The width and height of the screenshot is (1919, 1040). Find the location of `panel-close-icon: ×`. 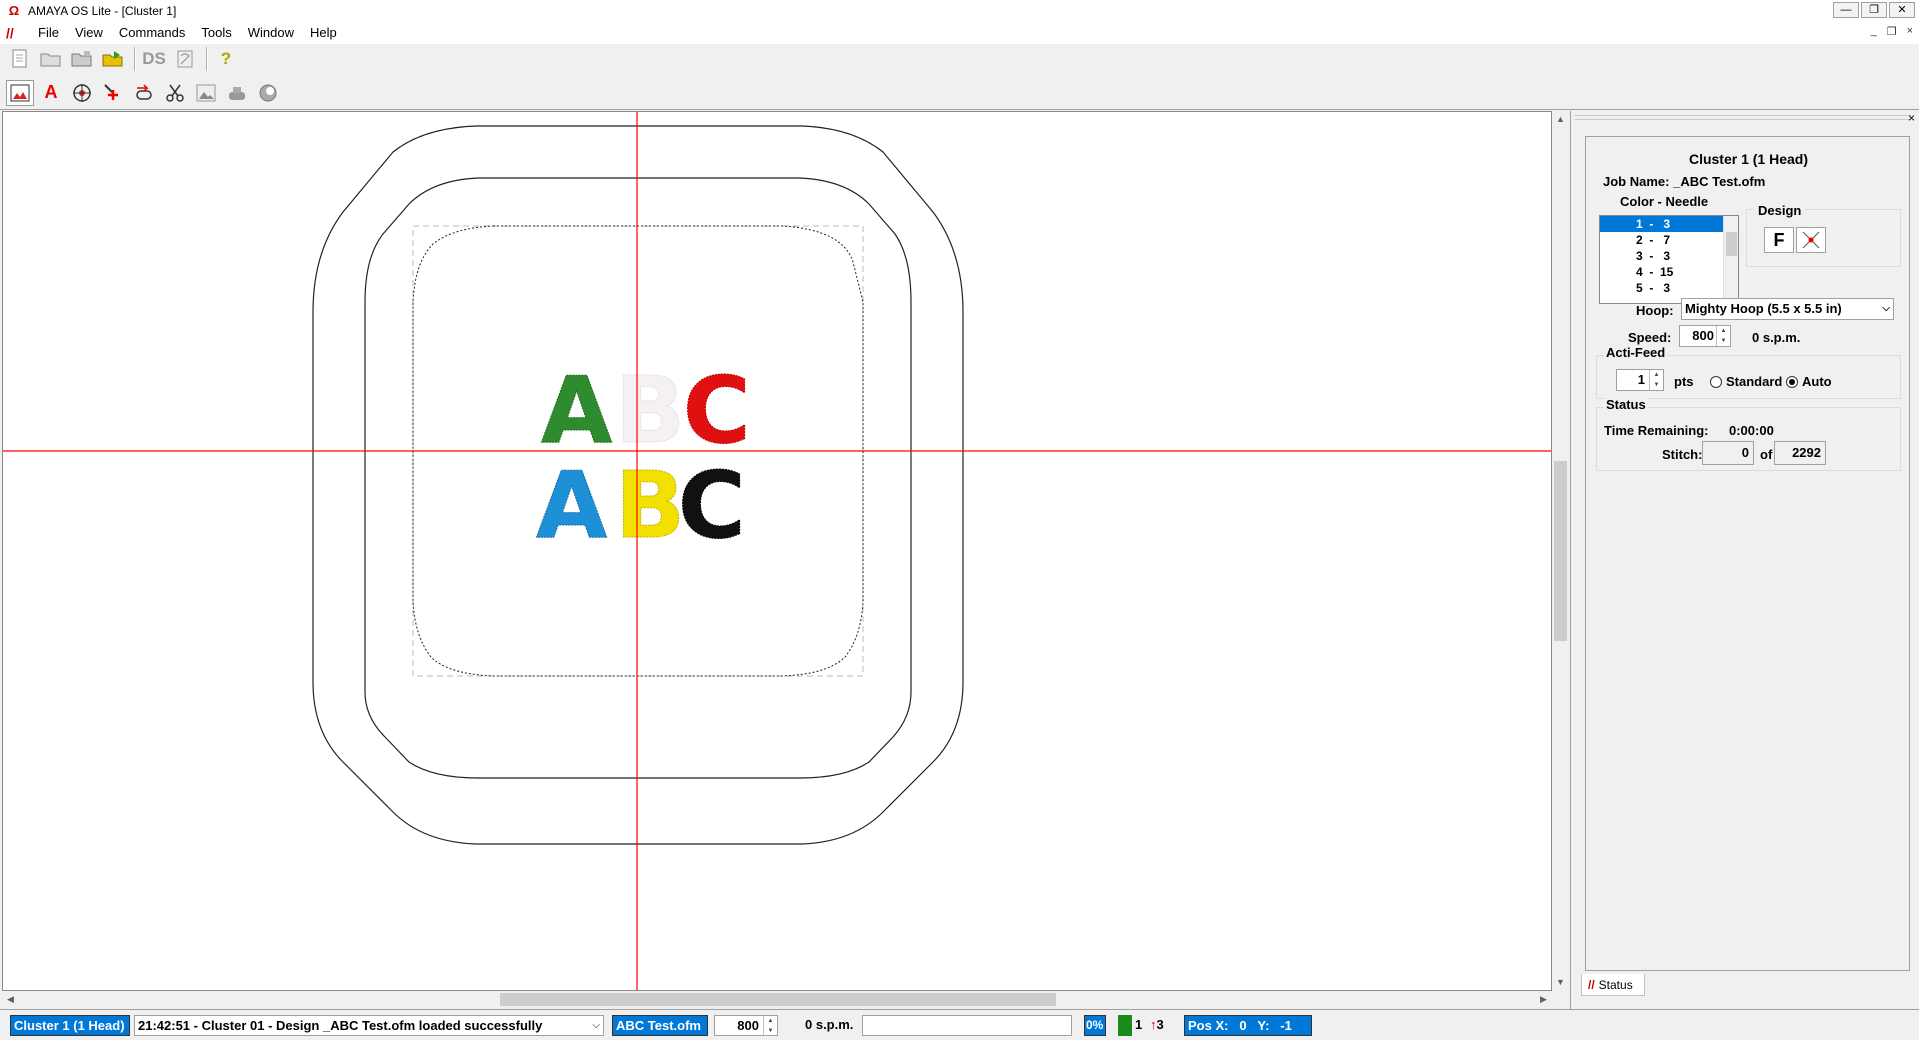

panel-close-icon: × is located at coordinates (1911, 118).